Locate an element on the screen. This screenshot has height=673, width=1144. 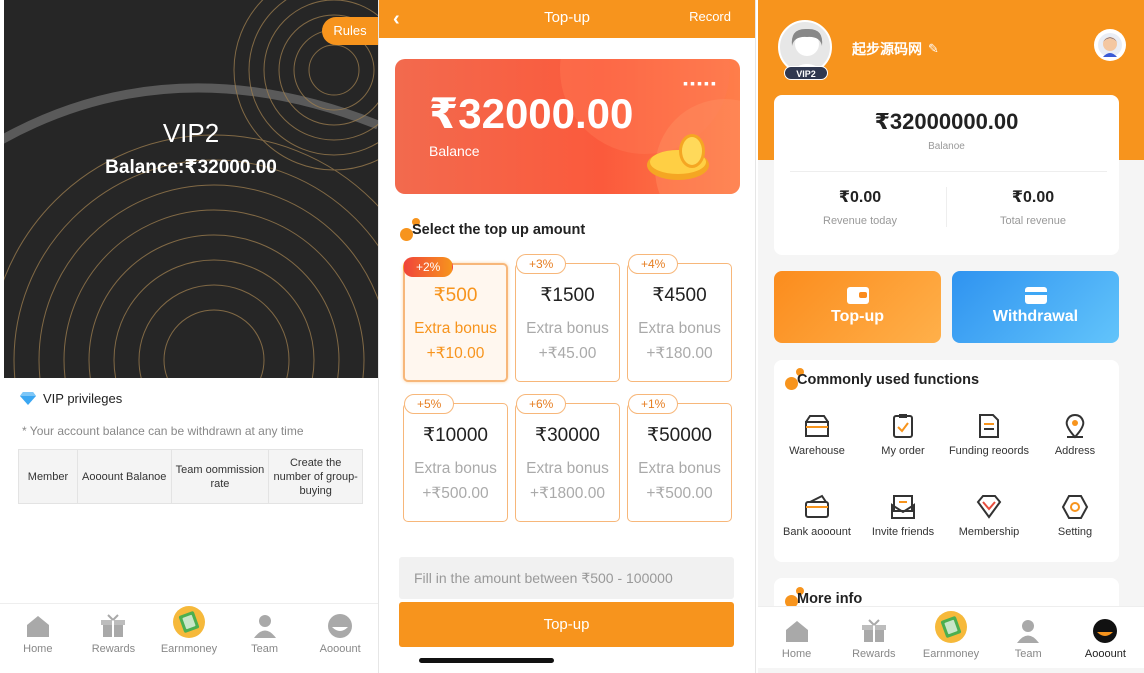
function-bank-account: Bank aooount is located at coordinates (817, 515).